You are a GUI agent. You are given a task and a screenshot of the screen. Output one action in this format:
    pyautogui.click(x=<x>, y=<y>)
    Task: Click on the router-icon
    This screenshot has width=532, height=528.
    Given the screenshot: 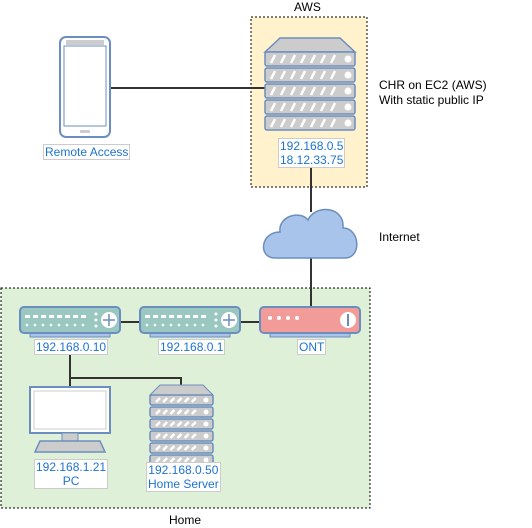 What is the action you would take?
    pyautogui.click(x=190, y=322)
    